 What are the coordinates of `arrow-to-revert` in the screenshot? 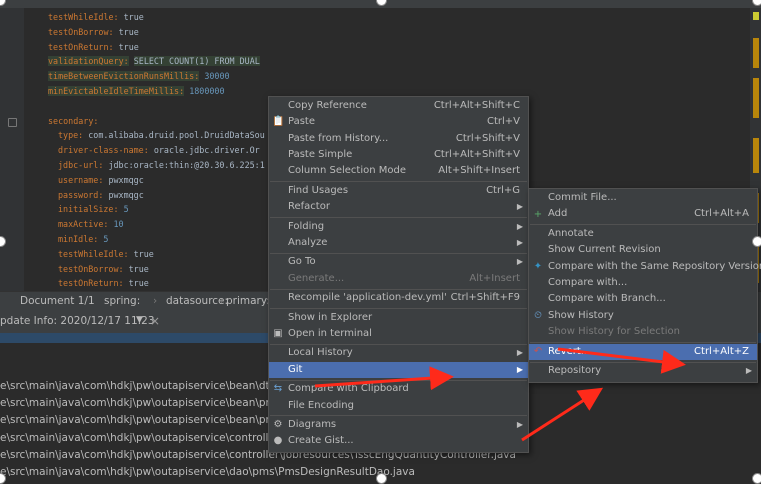 It's located at (621, 360).